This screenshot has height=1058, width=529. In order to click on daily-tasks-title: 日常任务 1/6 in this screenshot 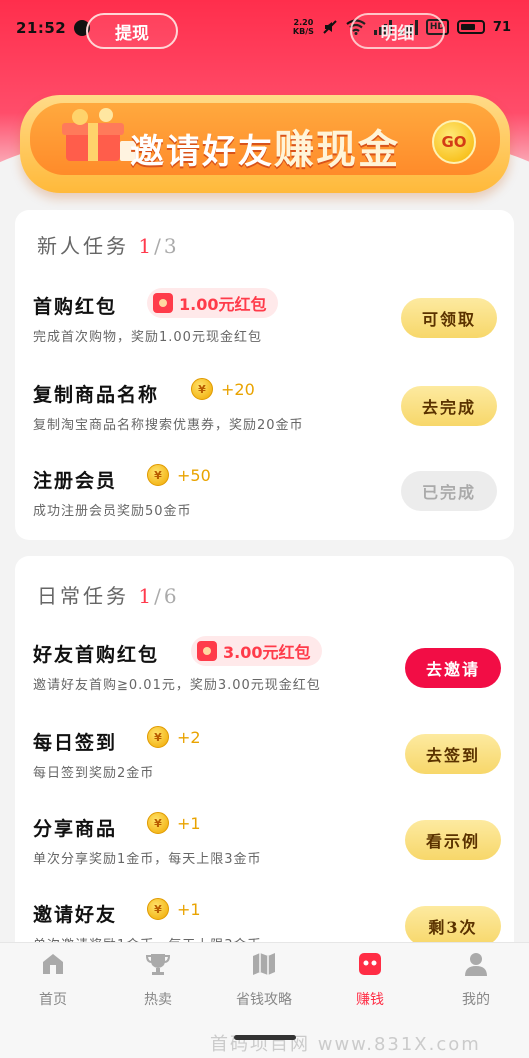, I will do `click(108, 594)`.